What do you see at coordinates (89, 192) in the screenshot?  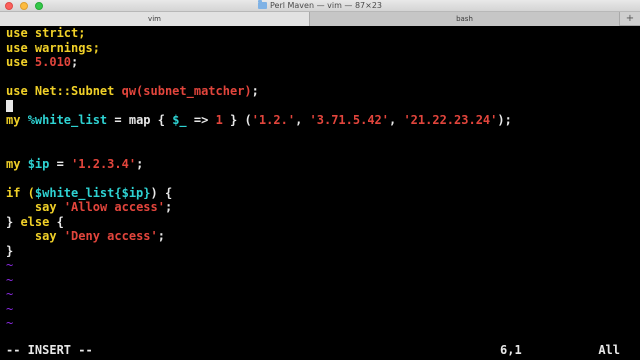 I see `code-line-11: if ($white_list{$ip}) {` at bounding box center [89, 192].